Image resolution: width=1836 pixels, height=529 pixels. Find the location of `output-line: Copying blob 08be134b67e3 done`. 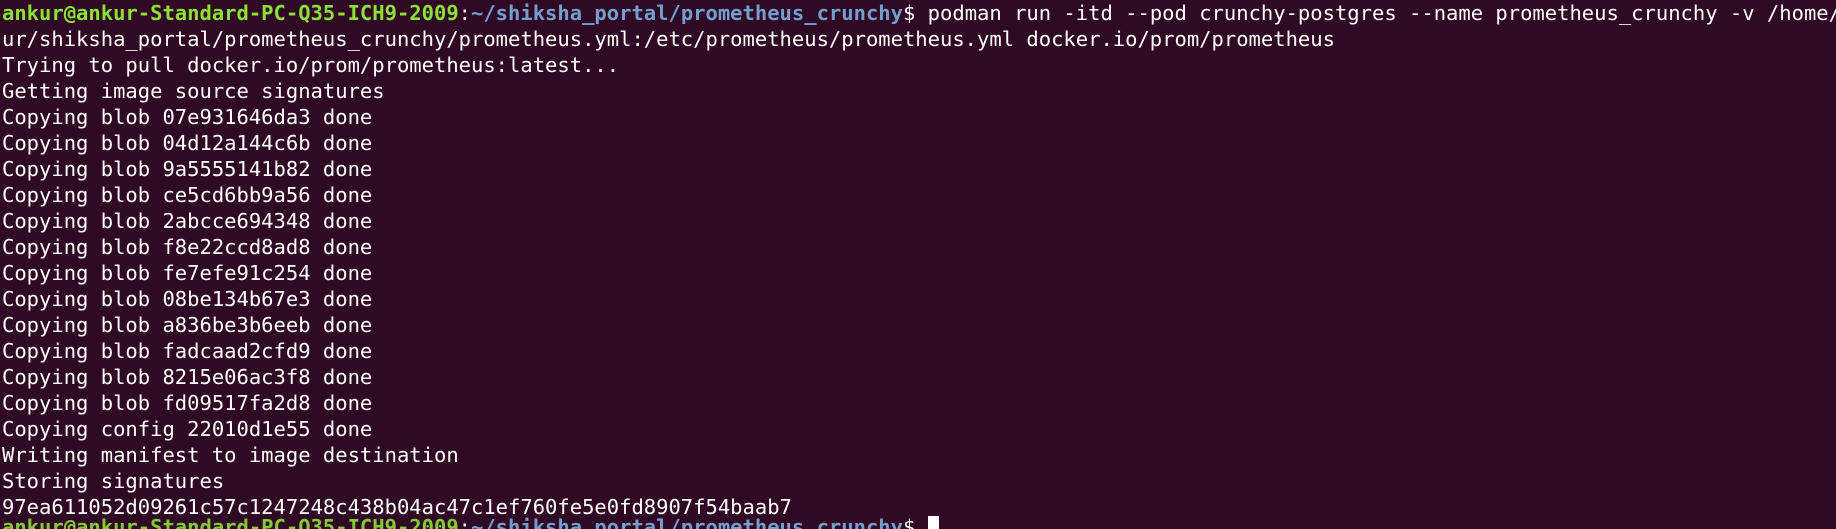

output-line: Copying blob 08be134b67e3 done is located at coordinates (187, 299).